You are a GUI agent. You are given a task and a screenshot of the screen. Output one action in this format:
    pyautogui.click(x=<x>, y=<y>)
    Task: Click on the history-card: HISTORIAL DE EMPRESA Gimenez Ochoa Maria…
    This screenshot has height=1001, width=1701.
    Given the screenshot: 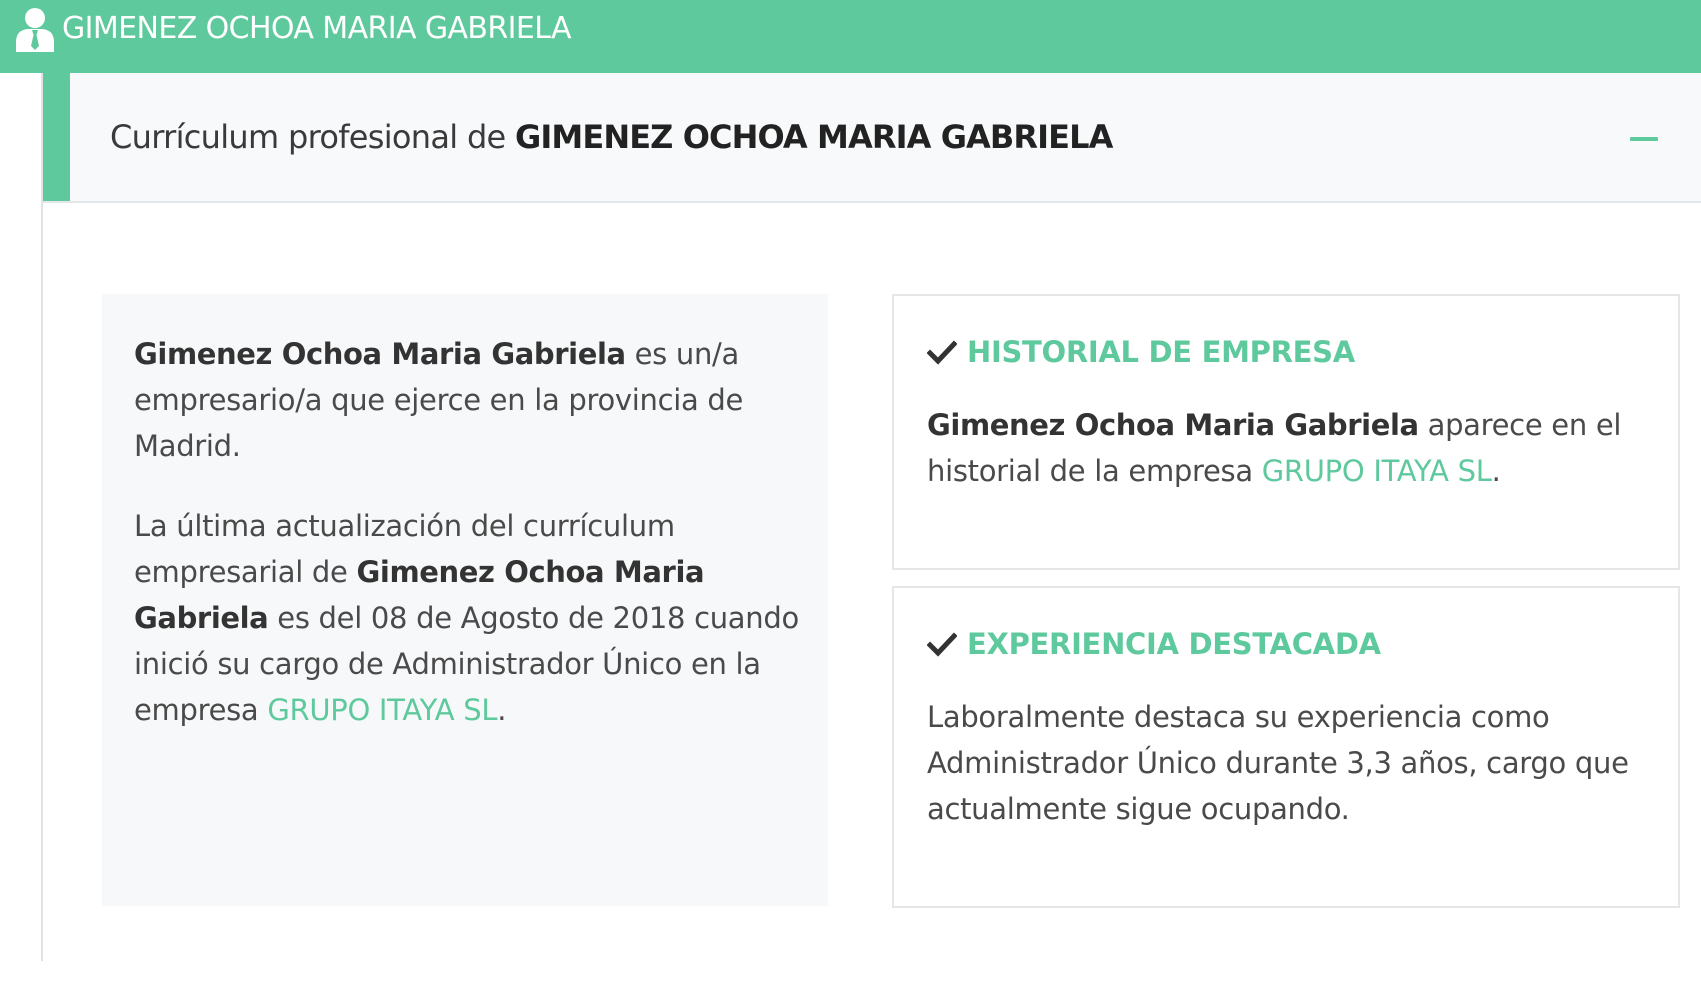 What is the action you would take?
    pyautogui.click(x=1286, y=432)
    